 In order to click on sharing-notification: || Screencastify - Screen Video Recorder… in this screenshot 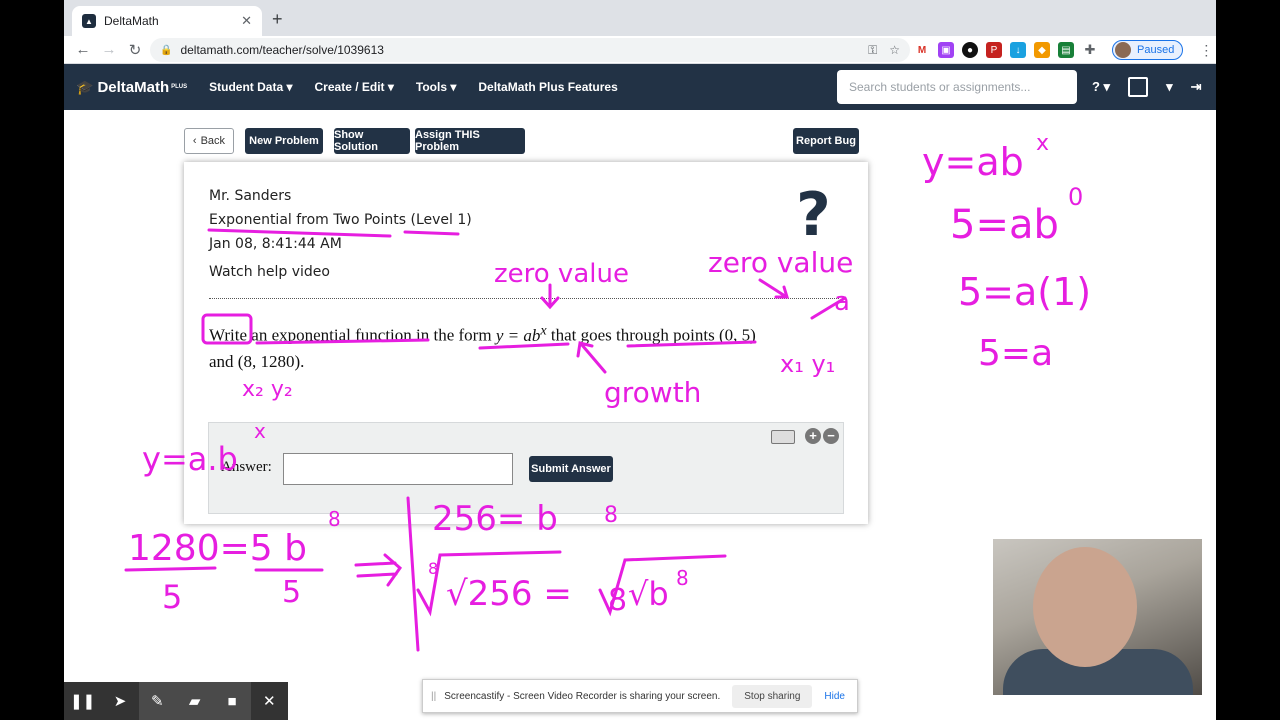, I will do `click(640, 696)`.